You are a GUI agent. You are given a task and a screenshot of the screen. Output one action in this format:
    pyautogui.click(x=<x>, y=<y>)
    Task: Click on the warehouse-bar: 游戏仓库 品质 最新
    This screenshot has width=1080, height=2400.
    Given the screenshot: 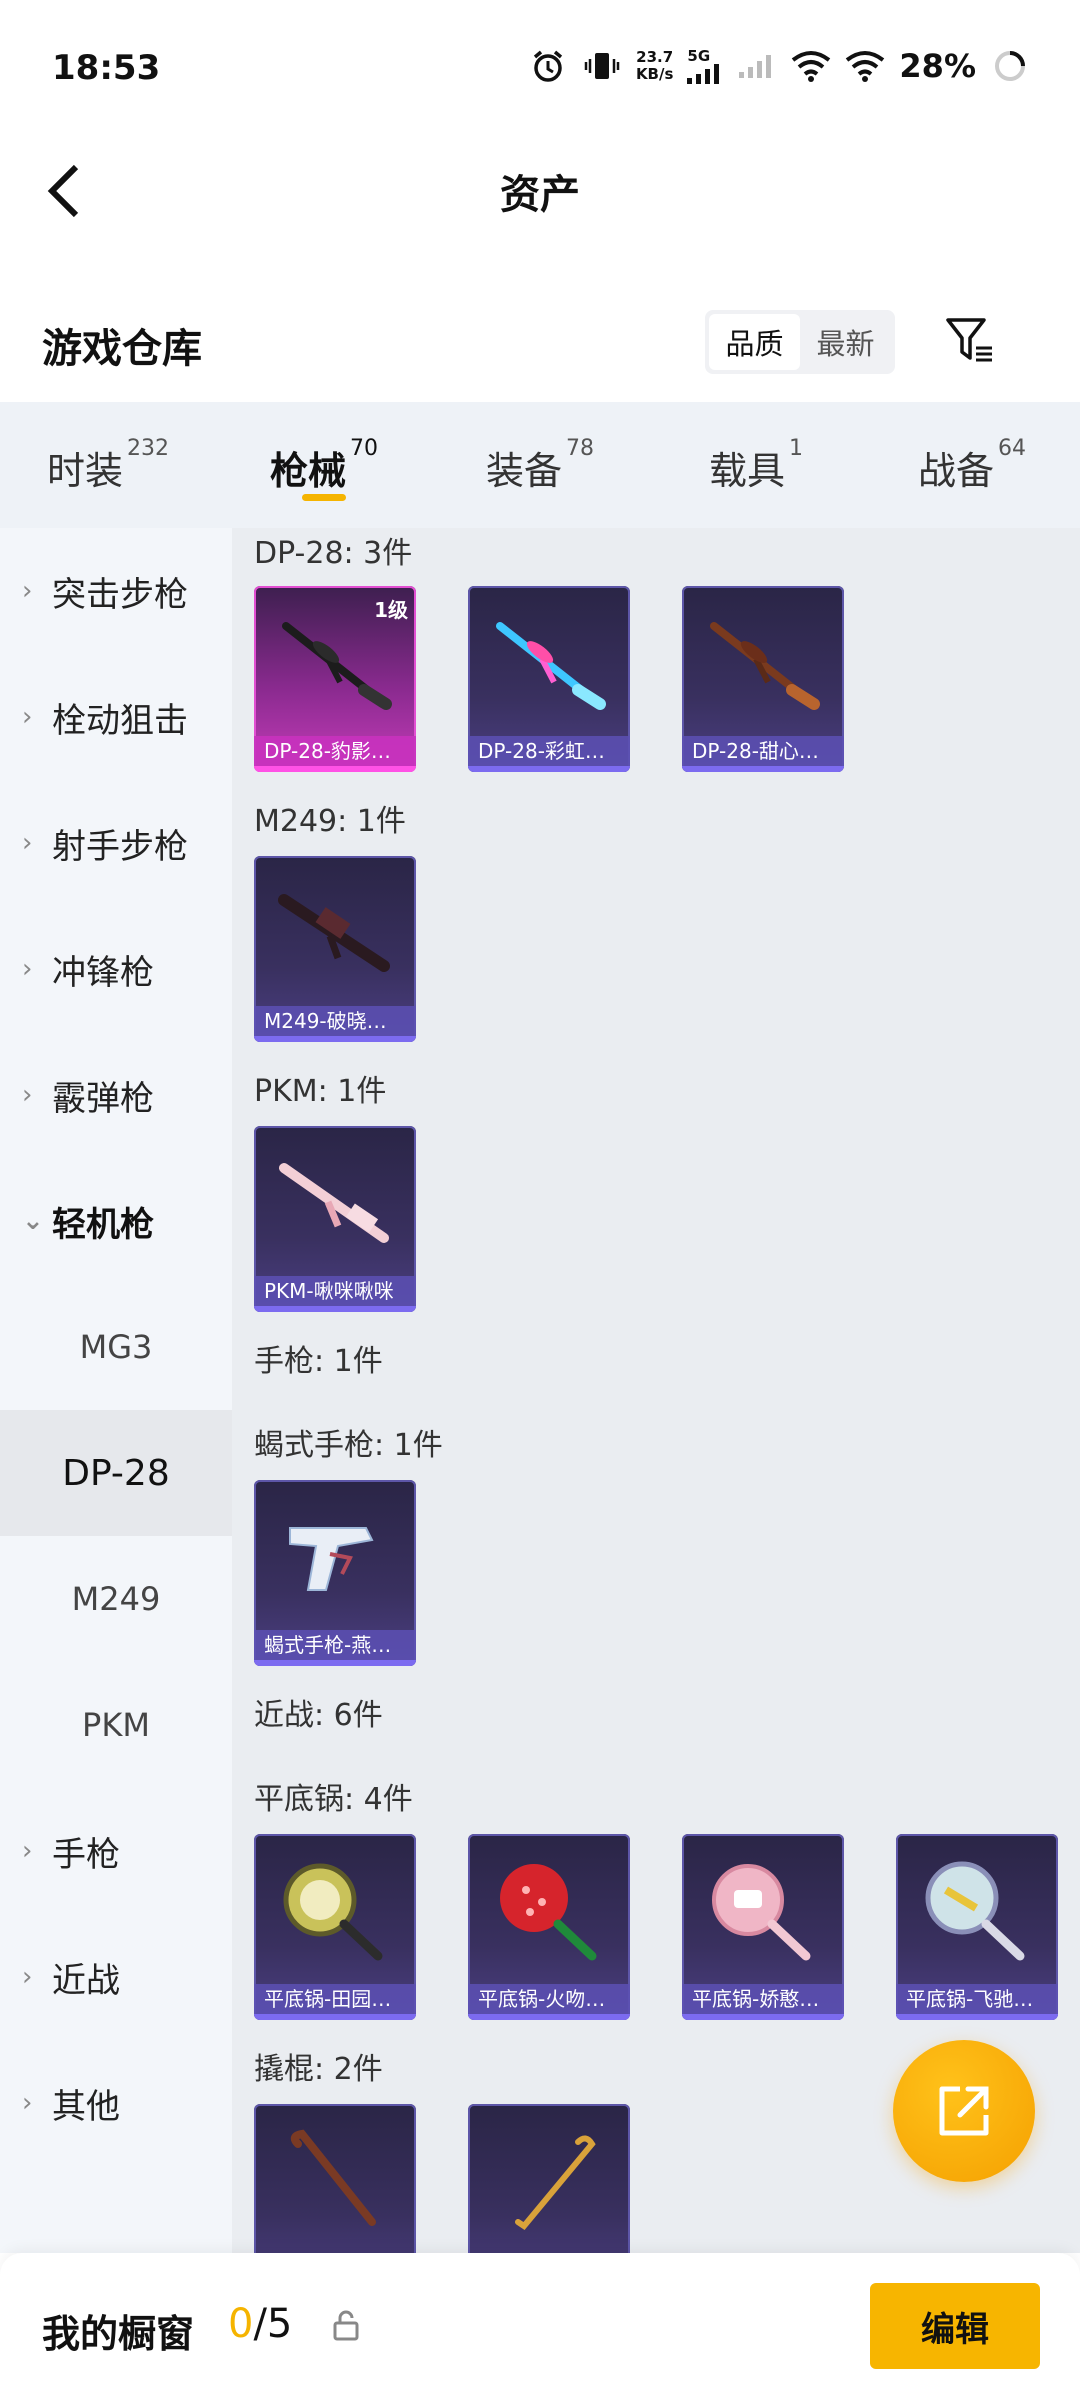 What is the action you would take?
    pyautogui.click(x=540, y=340)
    